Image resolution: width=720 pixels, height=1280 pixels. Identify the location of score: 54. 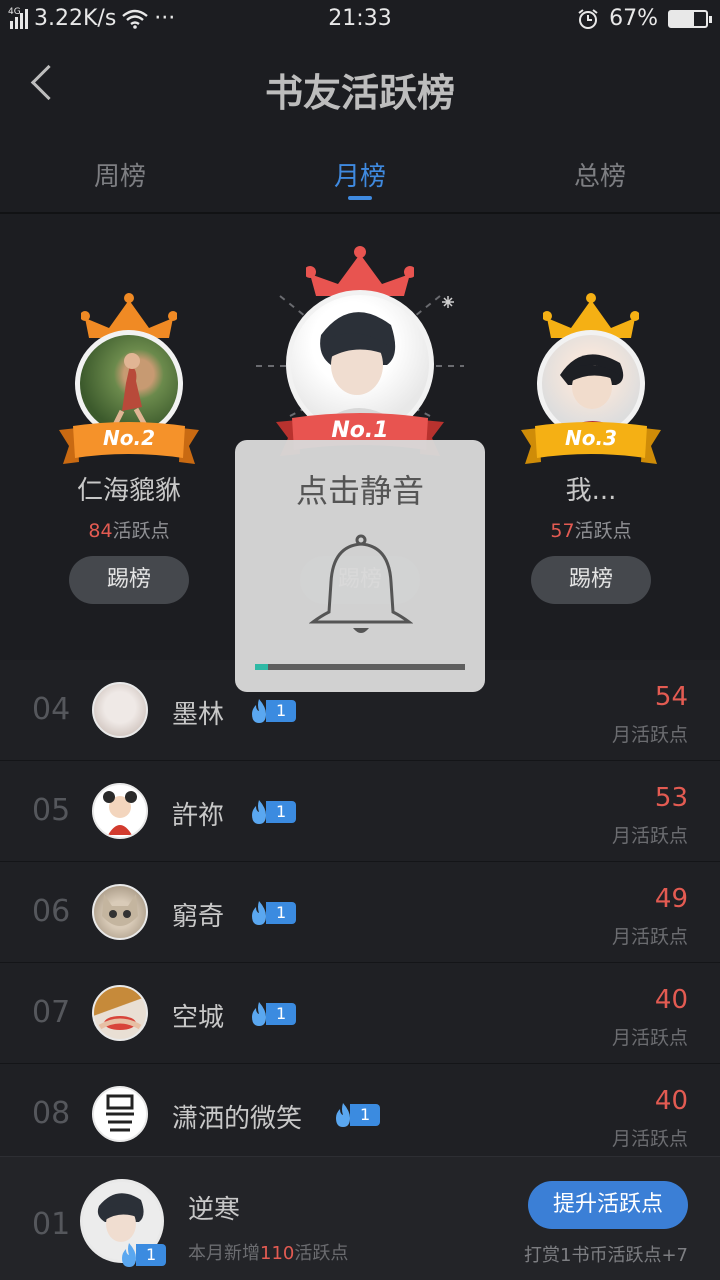
(671, 697).